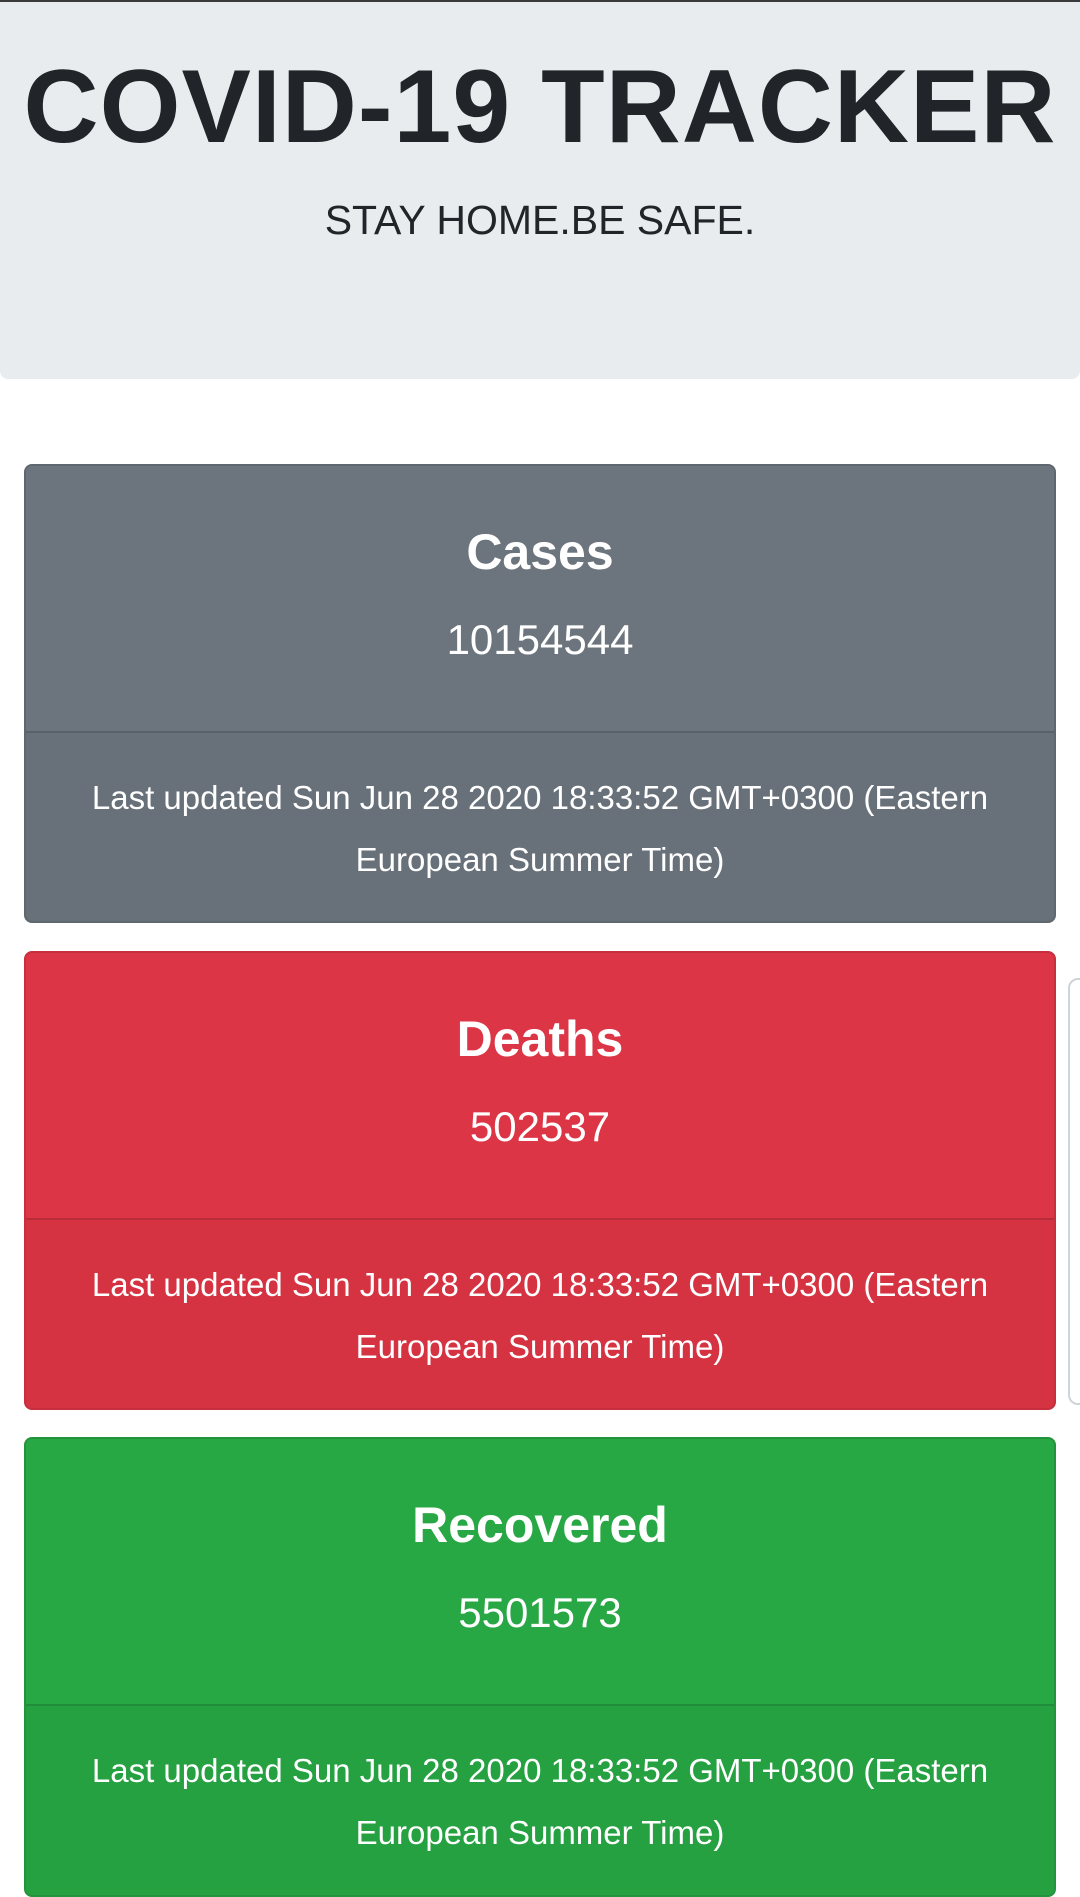 This screenshot has width=1080, height=1897. What do you see at coordinates (540, 1126) in the screenshot?
I see `deaths-count: 502537` at bounding box center [540, 1126].